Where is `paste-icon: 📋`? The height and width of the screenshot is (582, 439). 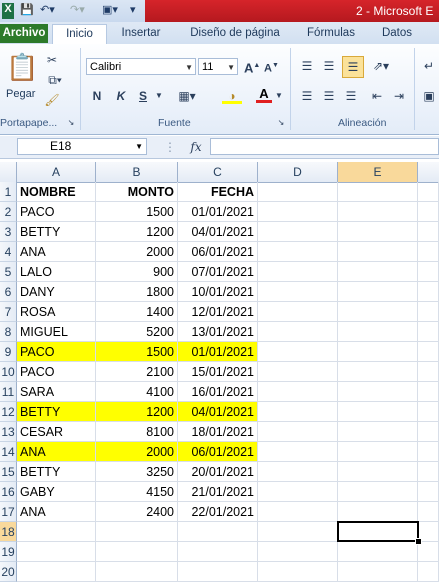
paste-icon: 📋 is located at coordinates (22, 67).